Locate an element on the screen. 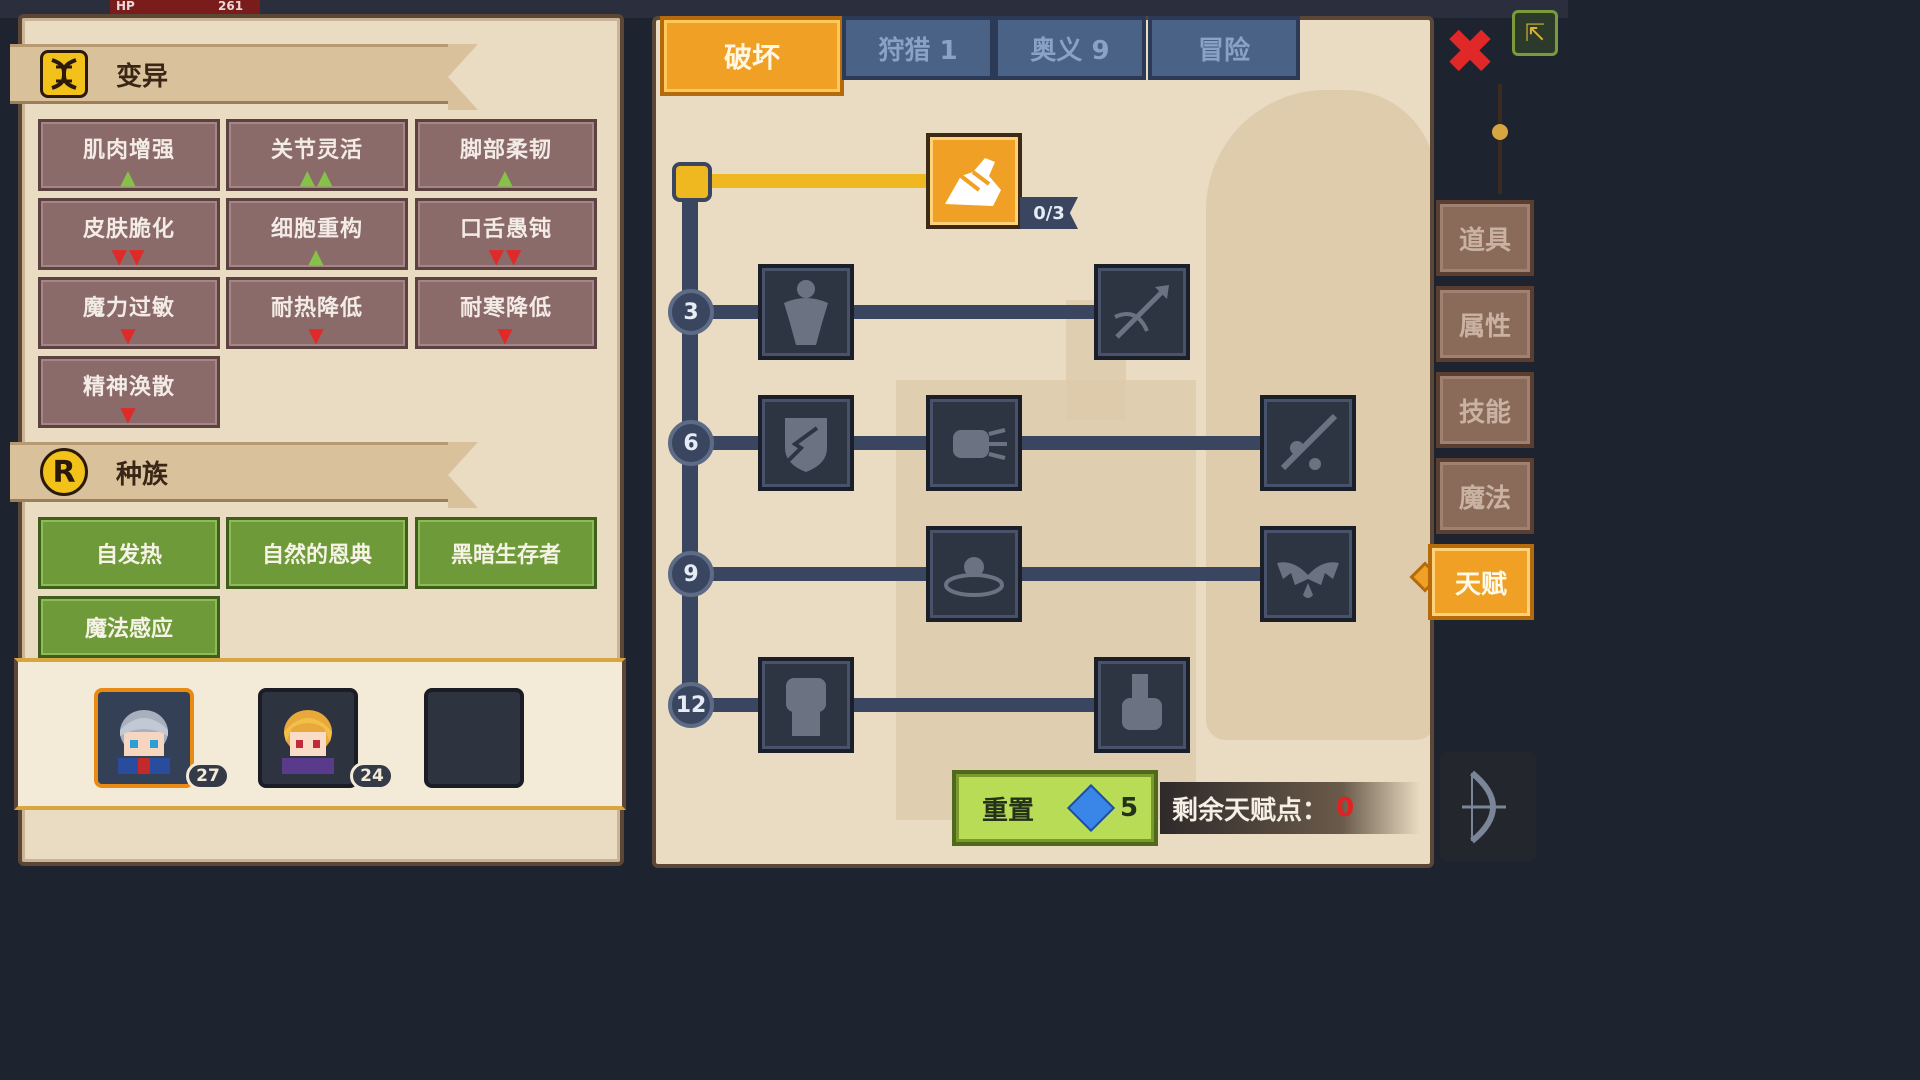 This screenshot has width=1920, height=1080. mutation-trait: 脚部柔韧 ▲ is located at coordinates (506, 155).